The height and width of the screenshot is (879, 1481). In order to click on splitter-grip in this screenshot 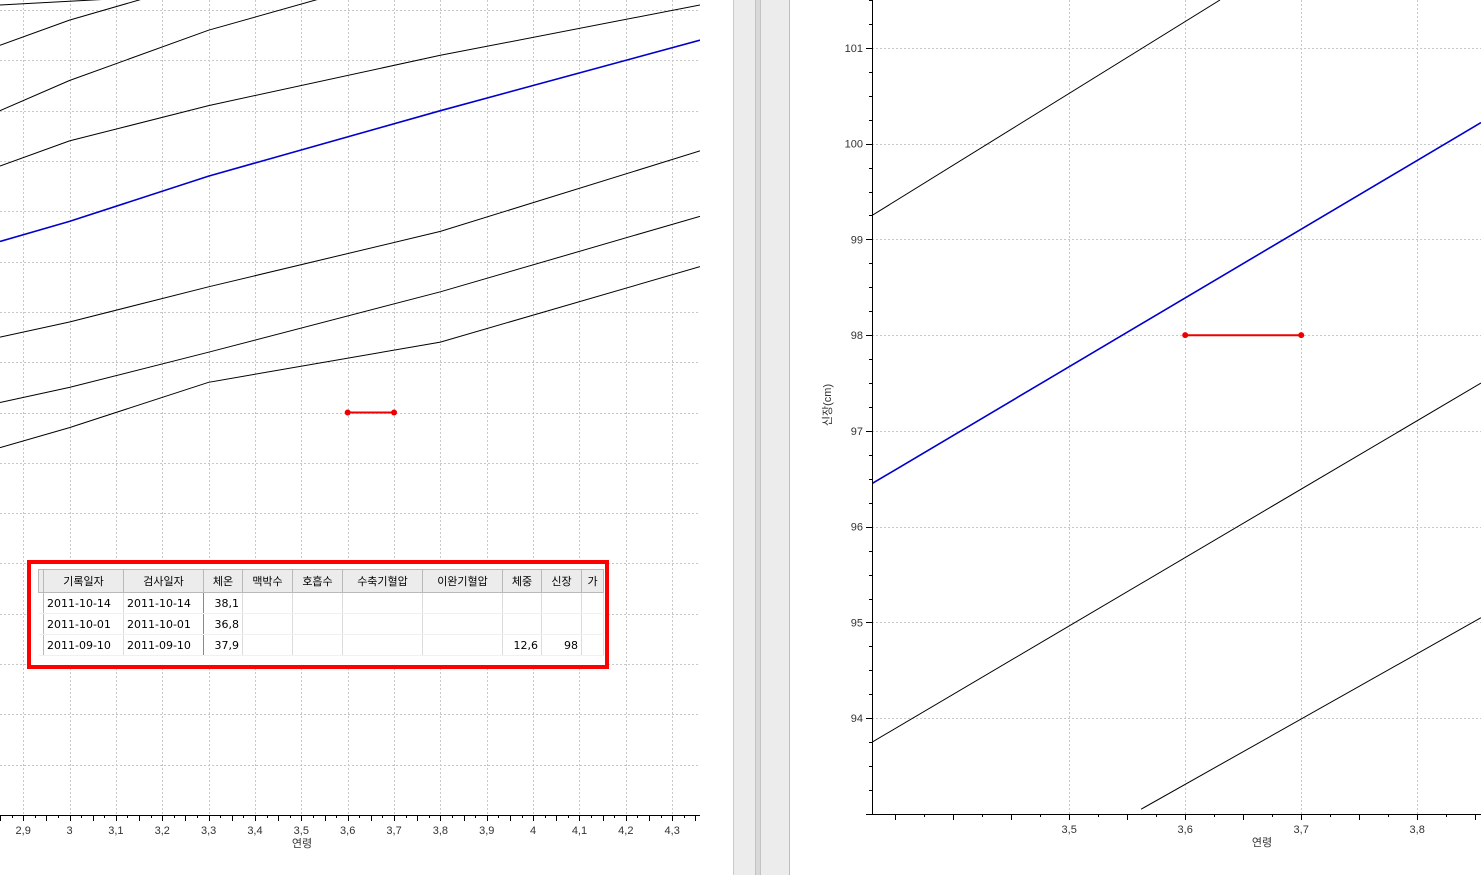, I will do `click(758, 437)`.